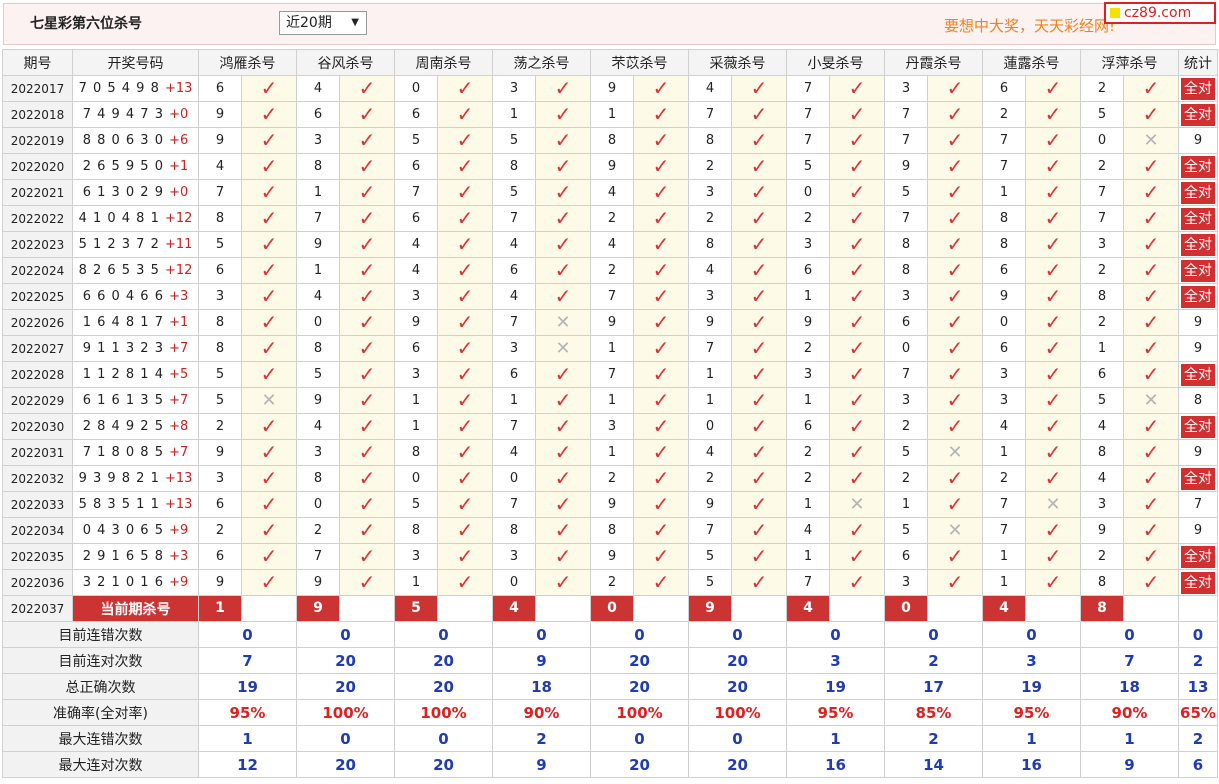  What do you see at coordinates (135, 478) in the screenshot?
I see `draw-numbers: 9 3 9 8 2 1 +13` at bounding box center [135, 478].